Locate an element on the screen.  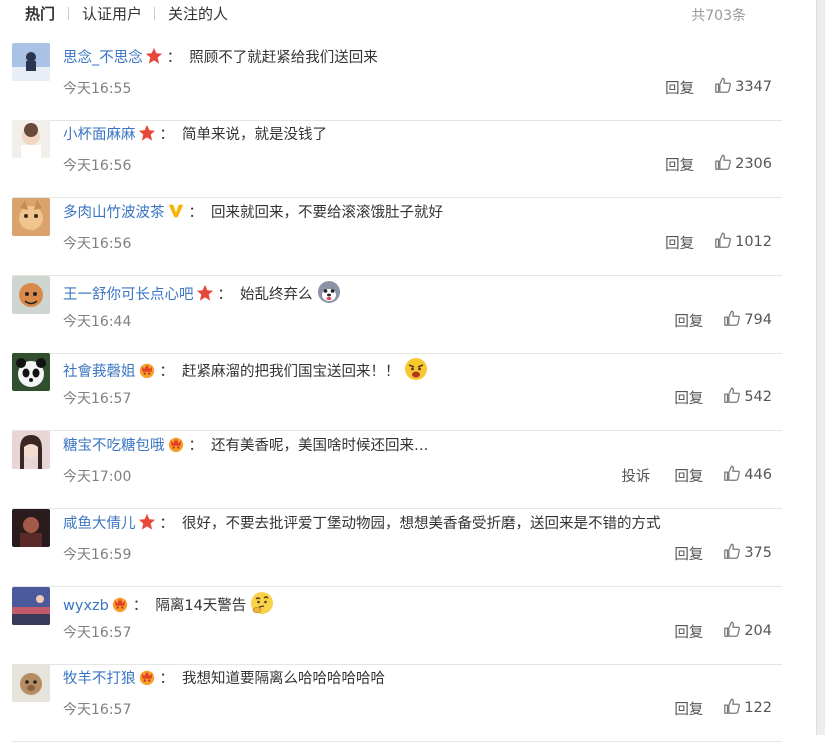
report-button: 投诉 is located at coordinates (635, 475).